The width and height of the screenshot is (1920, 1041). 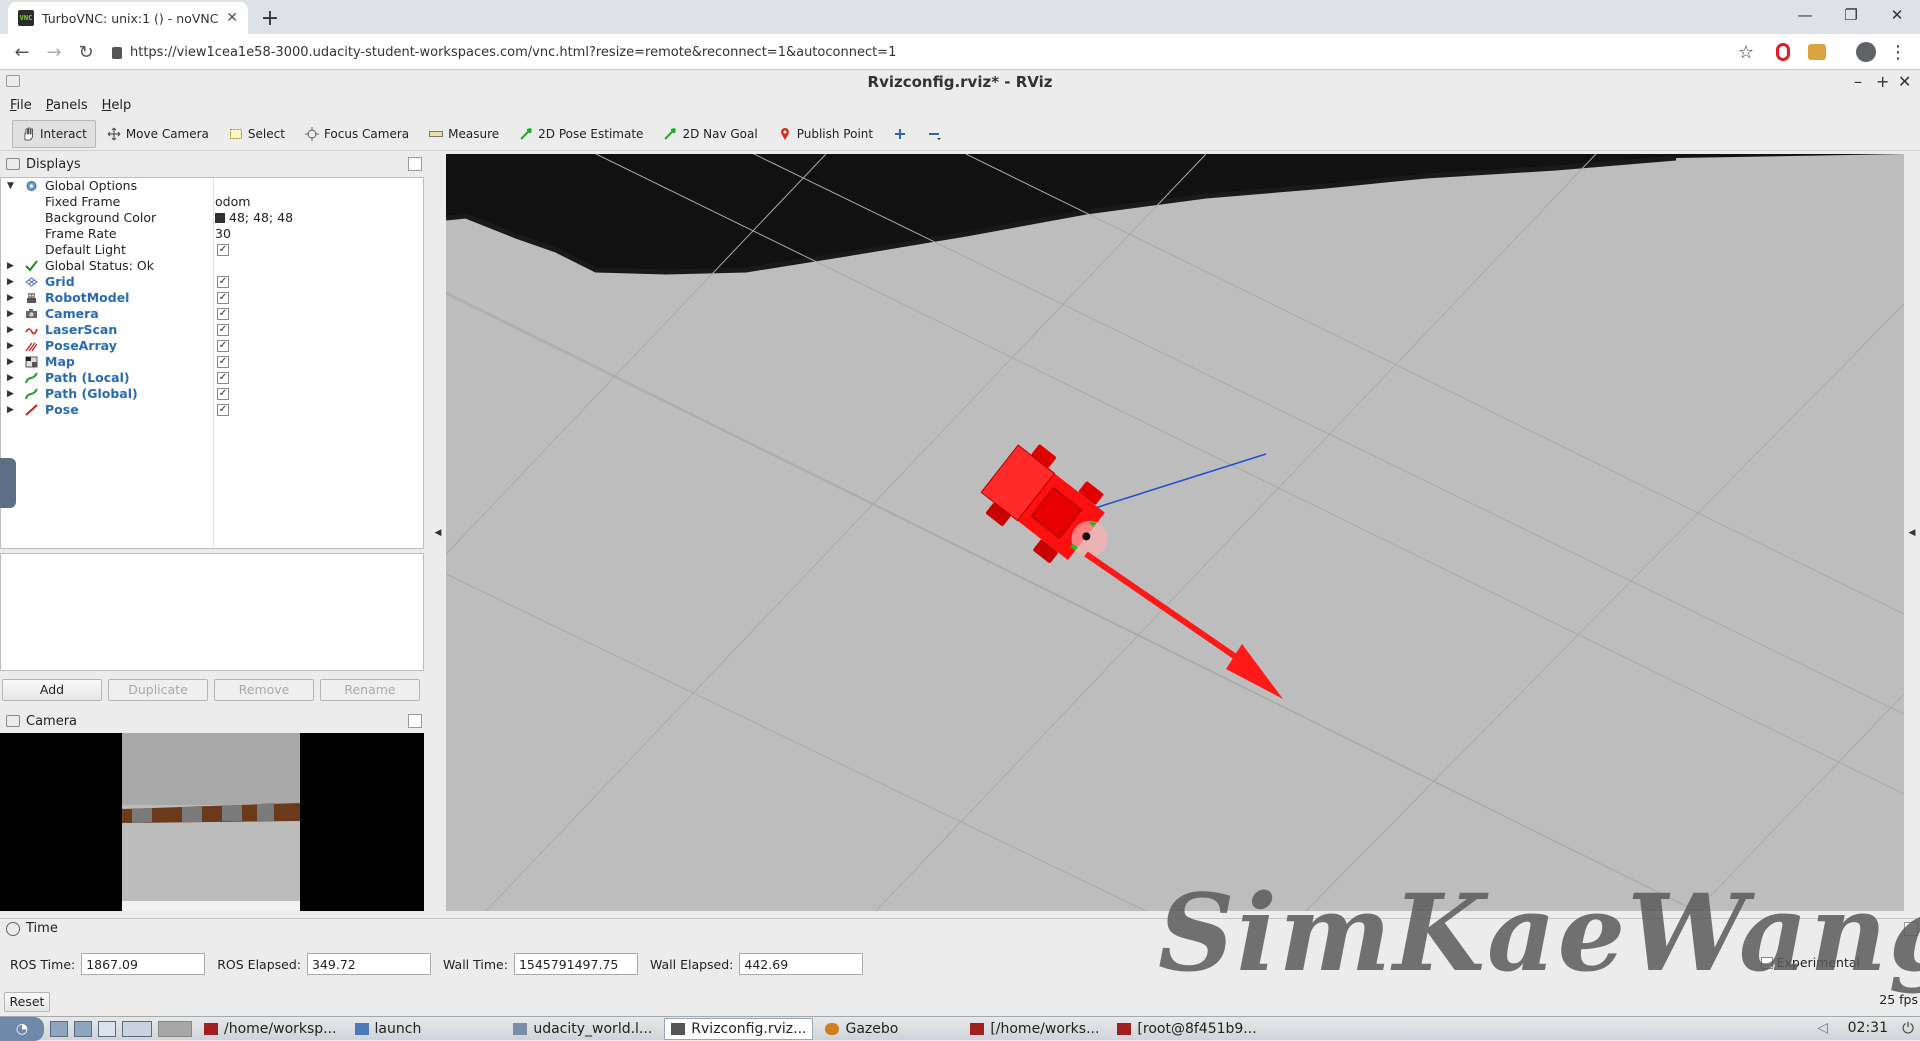 What do you see at coordinates (158, 134) in the screenshot?
I see `tool-move-camera: Move Camera` at bounding box center [158, 134].